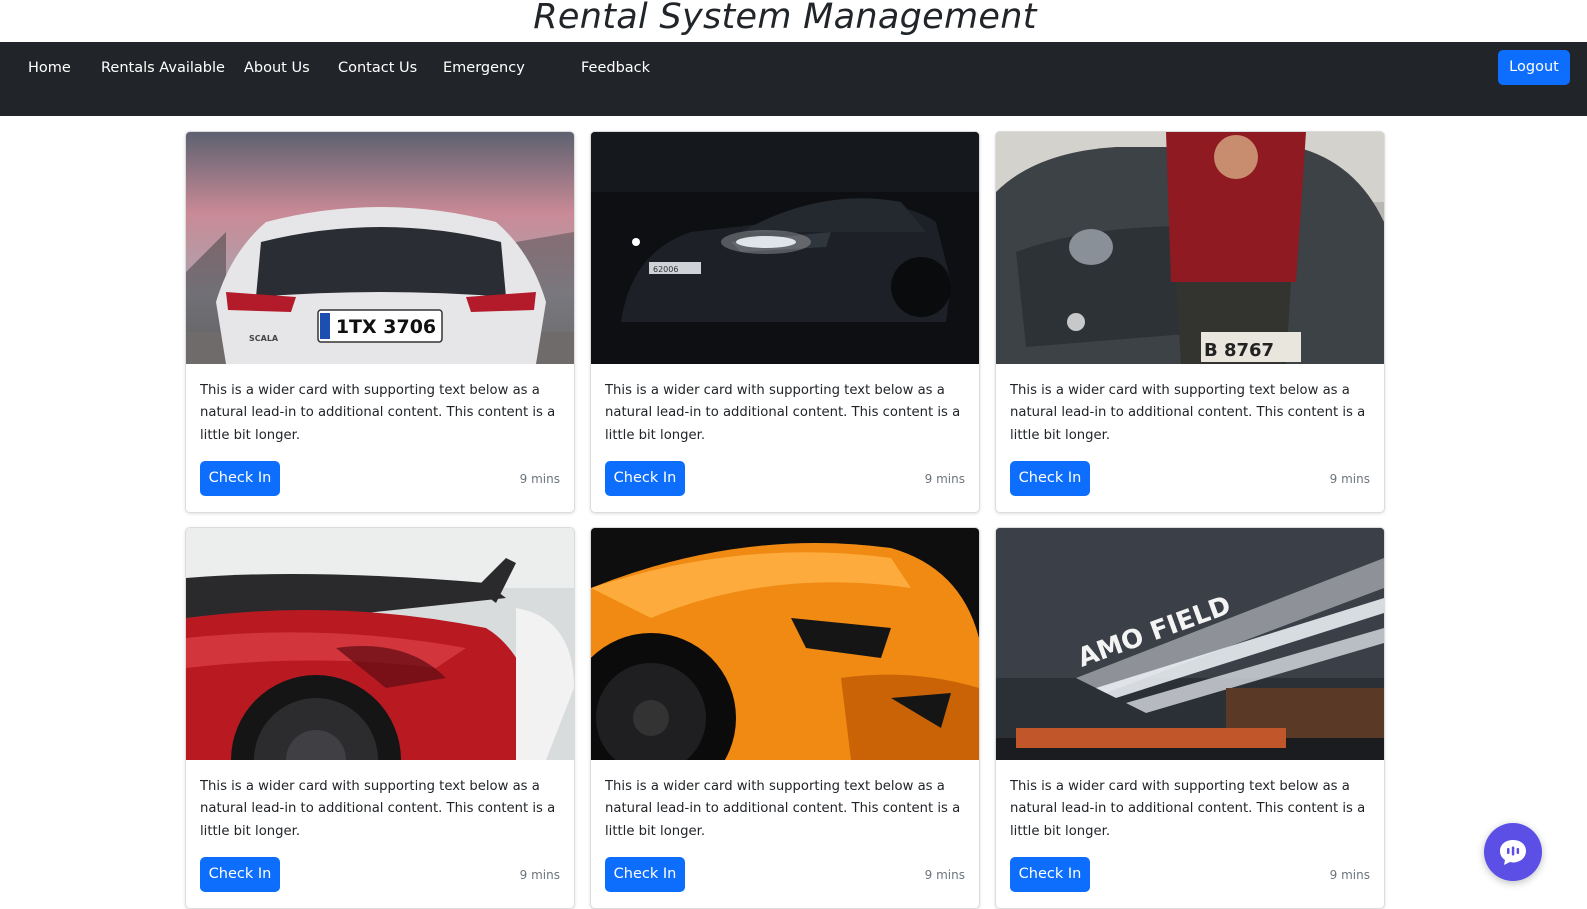  I want to click on car-badge-text: SCALA, so click(264, 338).